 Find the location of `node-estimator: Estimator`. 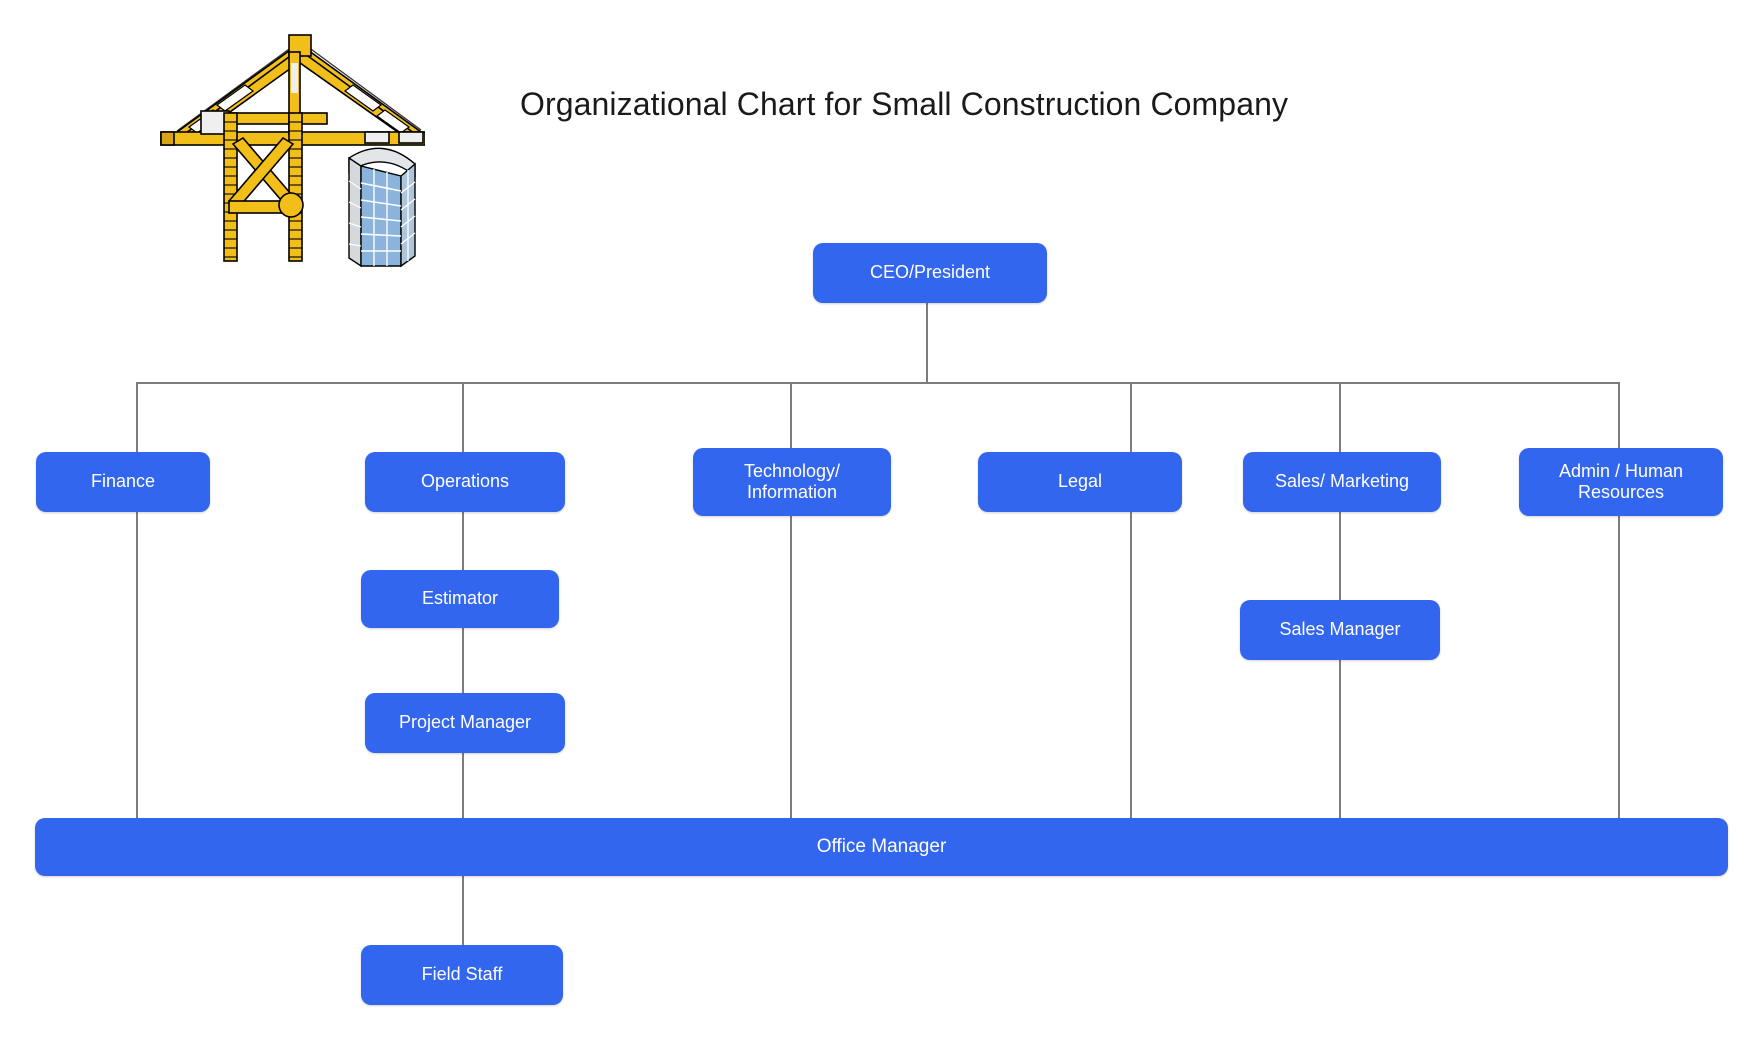

node-estimator: Estimator is located at coordinates (460, 599).